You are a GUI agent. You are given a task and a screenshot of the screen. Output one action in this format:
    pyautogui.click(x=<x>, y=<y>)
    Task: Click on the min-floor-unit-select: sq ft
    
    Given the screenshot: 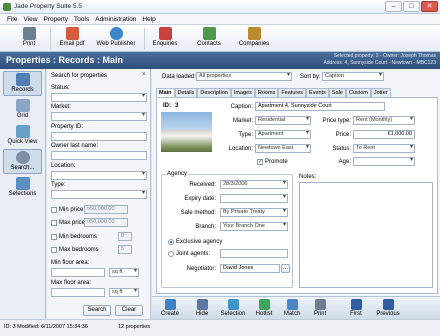 What is the action you would take?
    pyautogui.click(x=124, y=272)
    